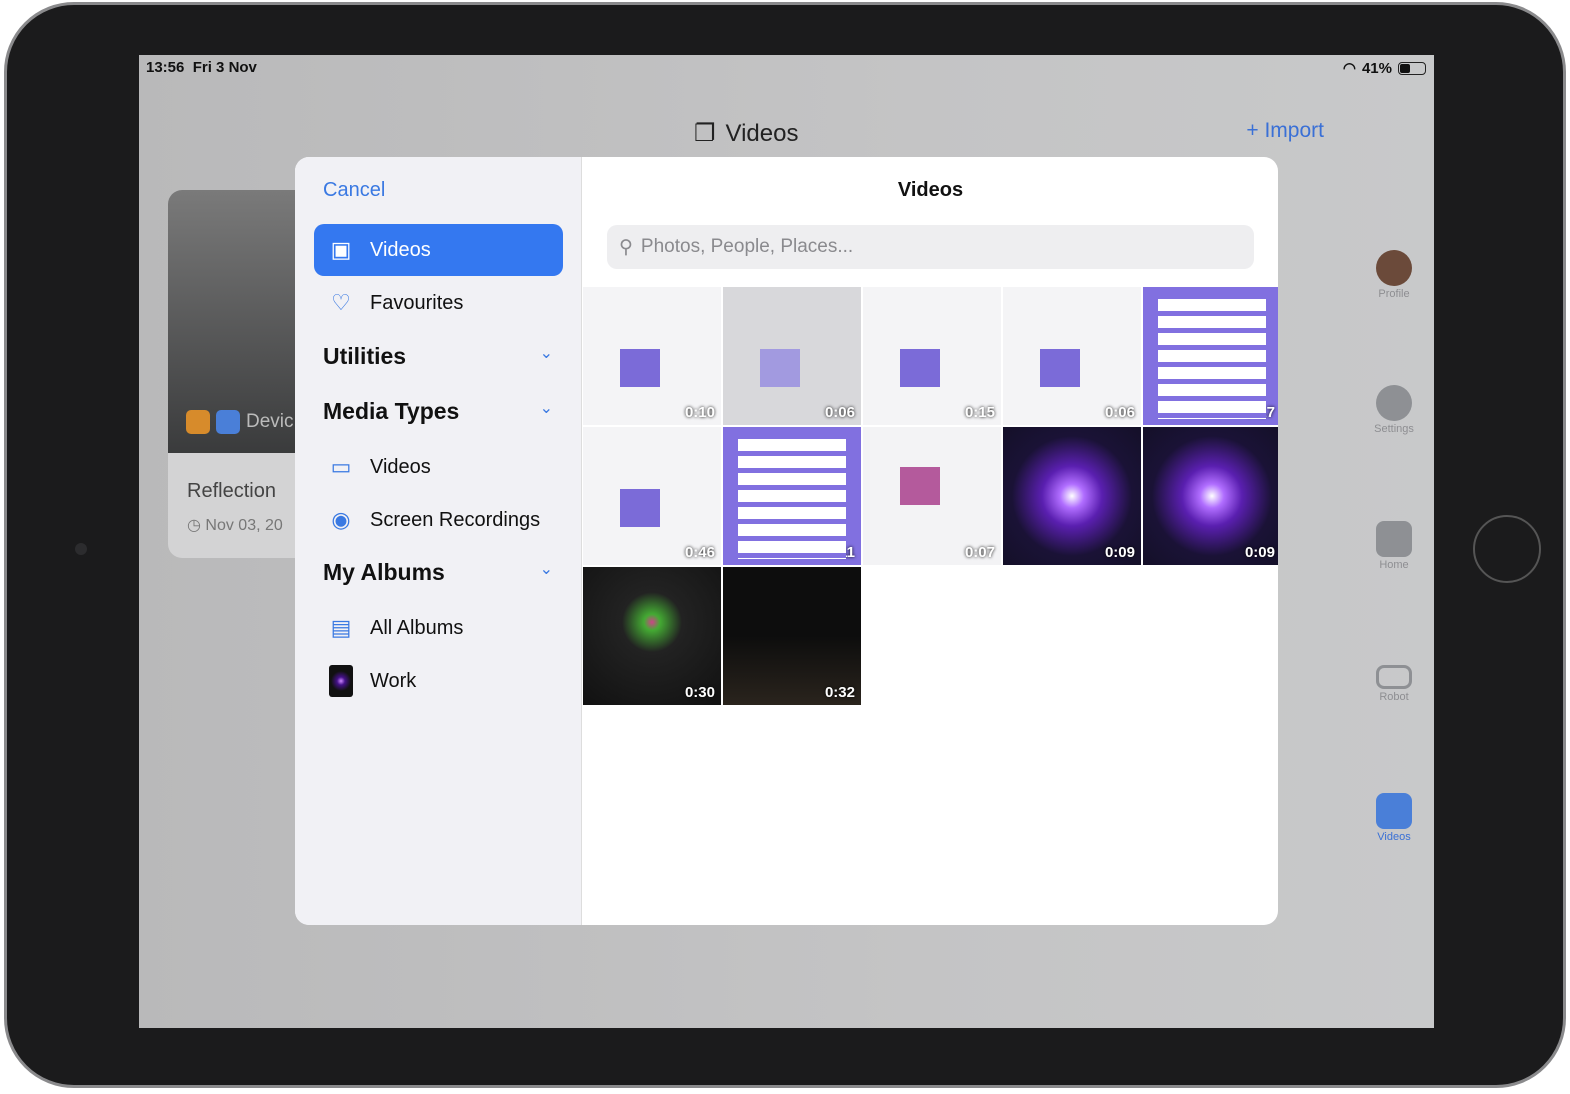 The height and width of the screenshot is (1094, 1570). Describe the element at coordinates (786, 68) in the screenshot. I see `status-bar: 13:56 Fri 3 Nov ◠ 41%` at that location.